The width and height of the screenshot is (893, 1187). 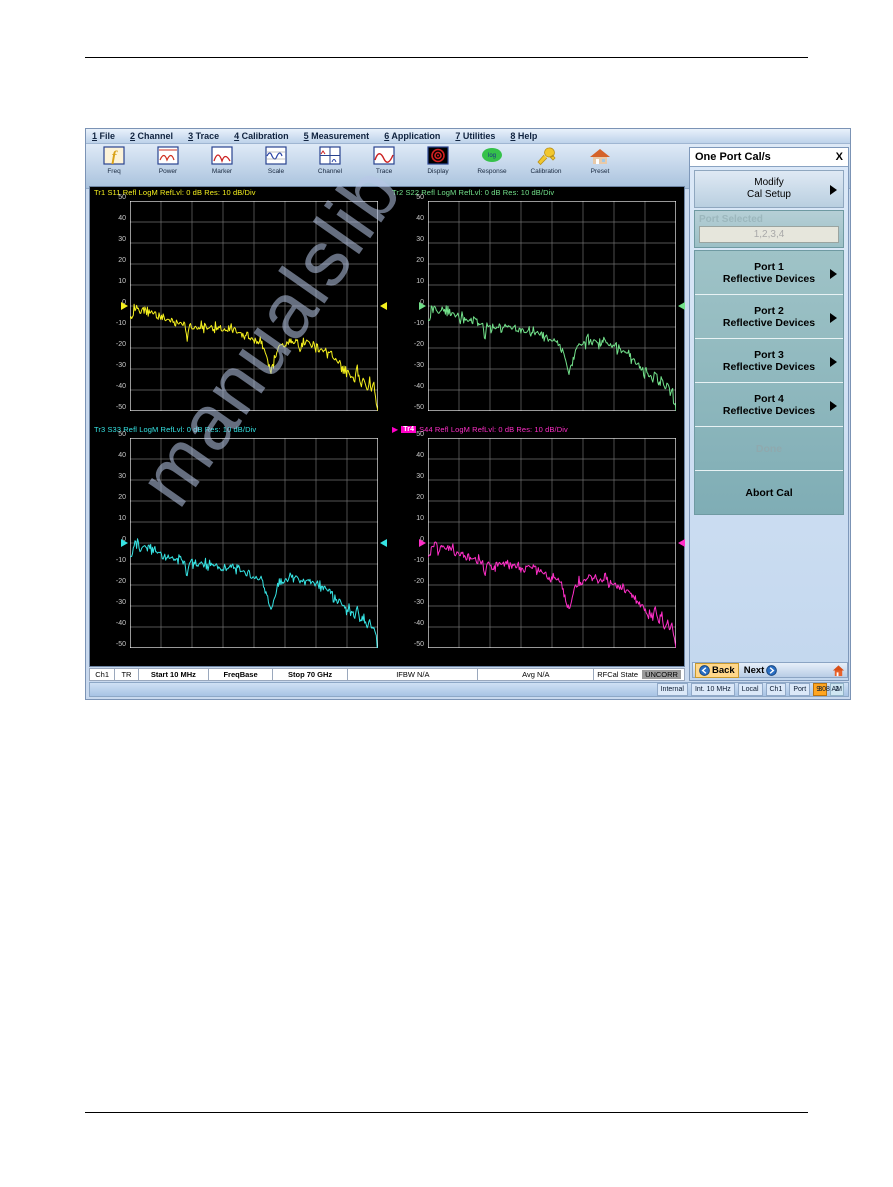 I want to click on abort-cal-button: Abort Cal, so click(x=769, y=492).